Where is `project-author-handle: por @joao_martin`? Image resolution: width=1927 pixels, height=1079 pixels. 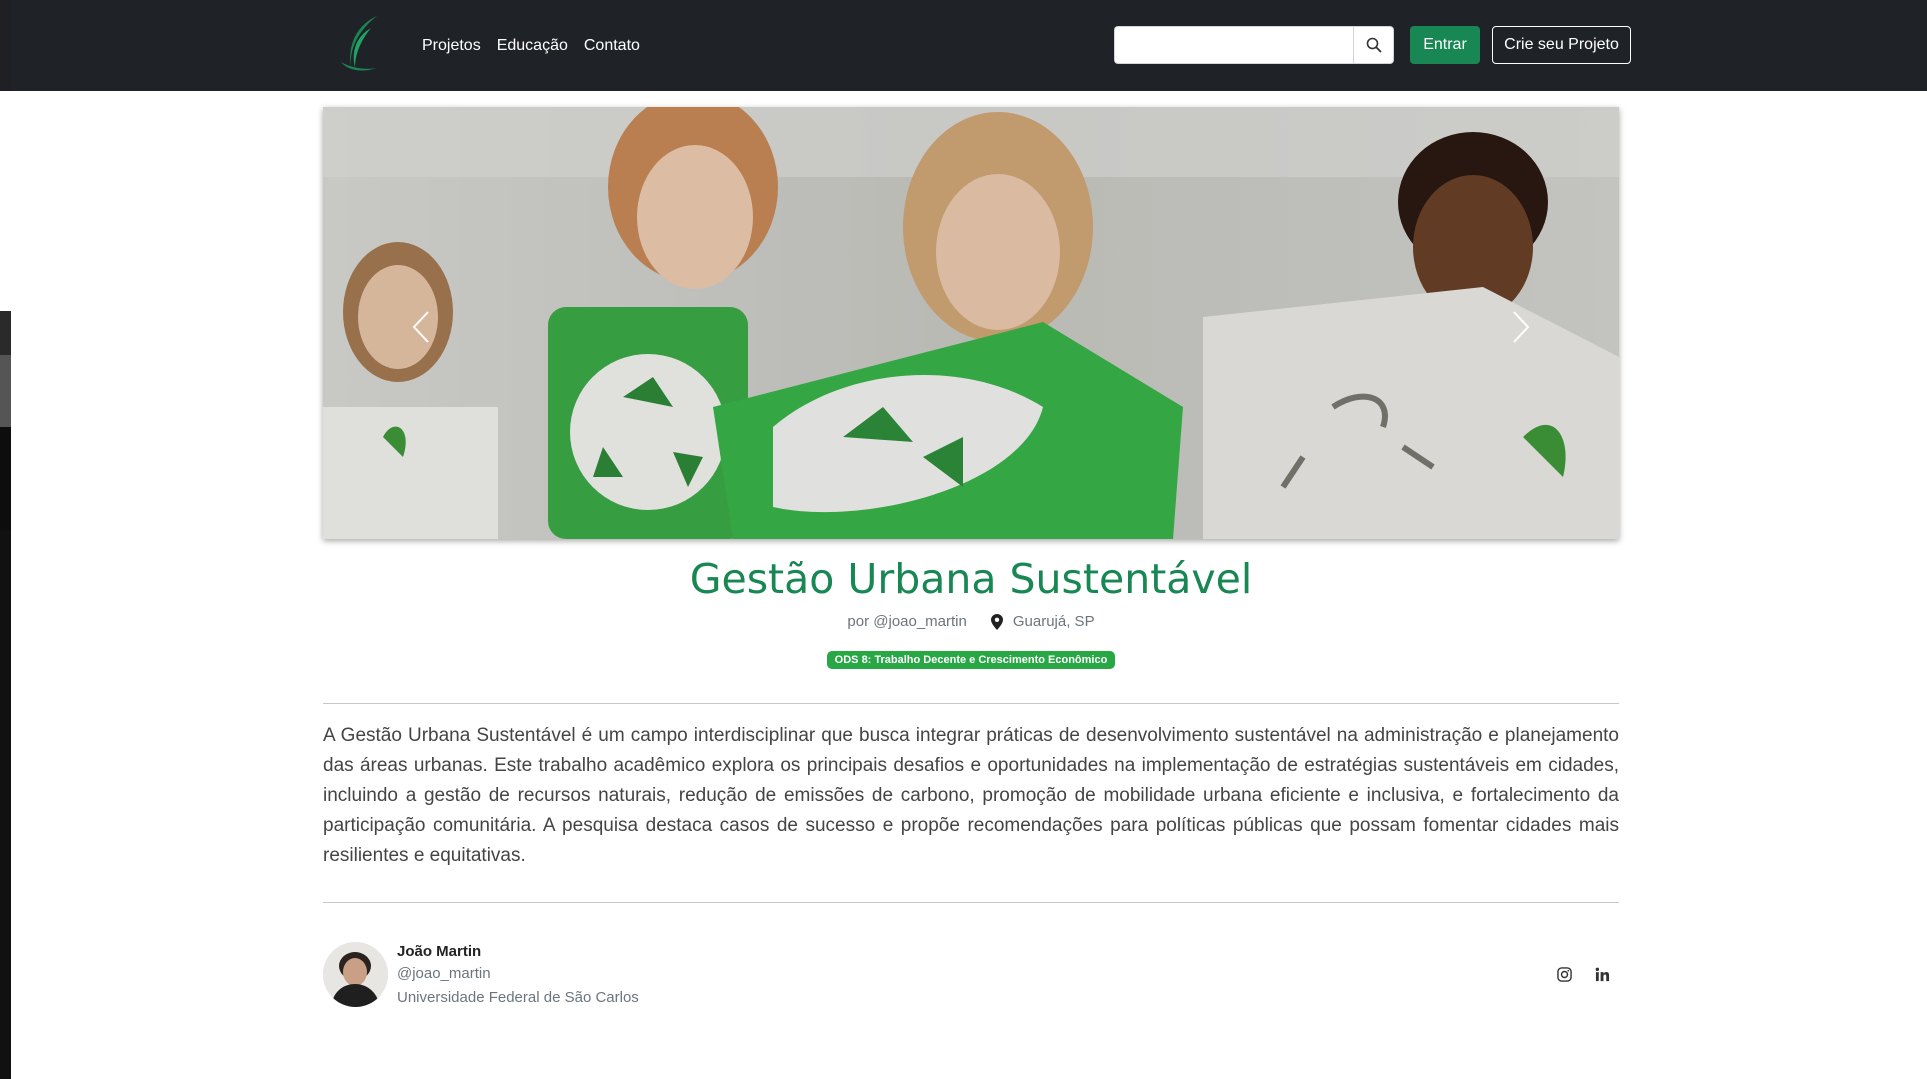
project-author-handle: por @joao_martin is located at coordinates (907, 621).